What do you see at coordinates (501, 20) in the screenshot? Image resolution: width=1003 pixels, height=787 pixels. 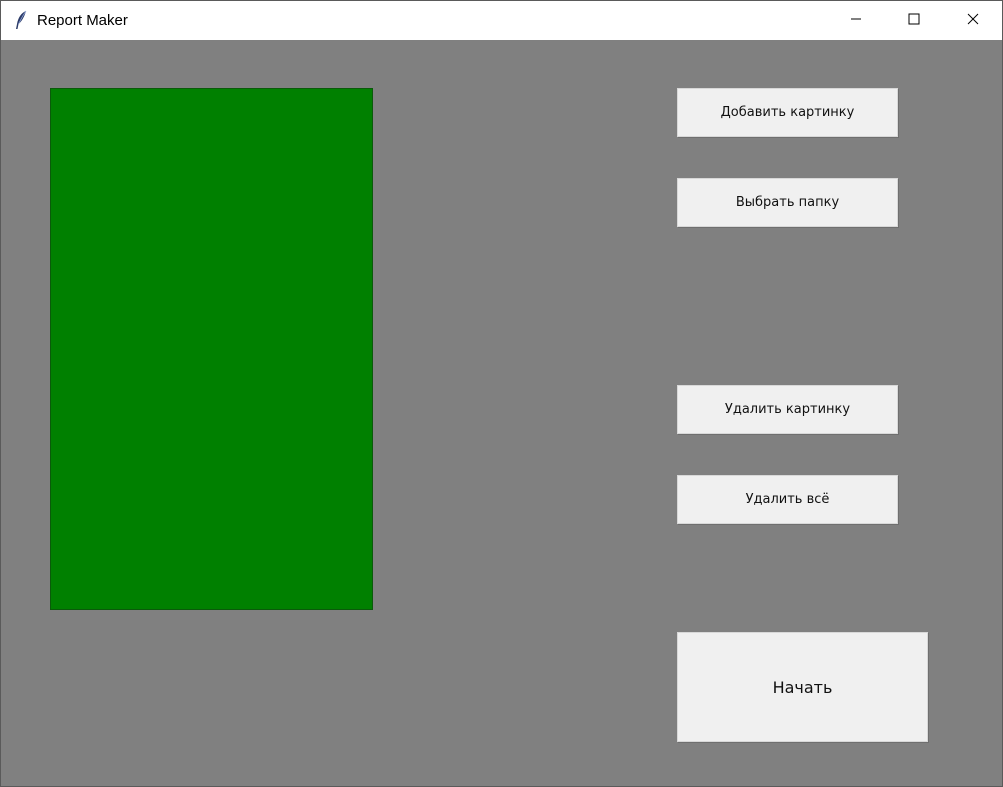 I see `title-bar: Report Maker` at bounding box center [501, 20].